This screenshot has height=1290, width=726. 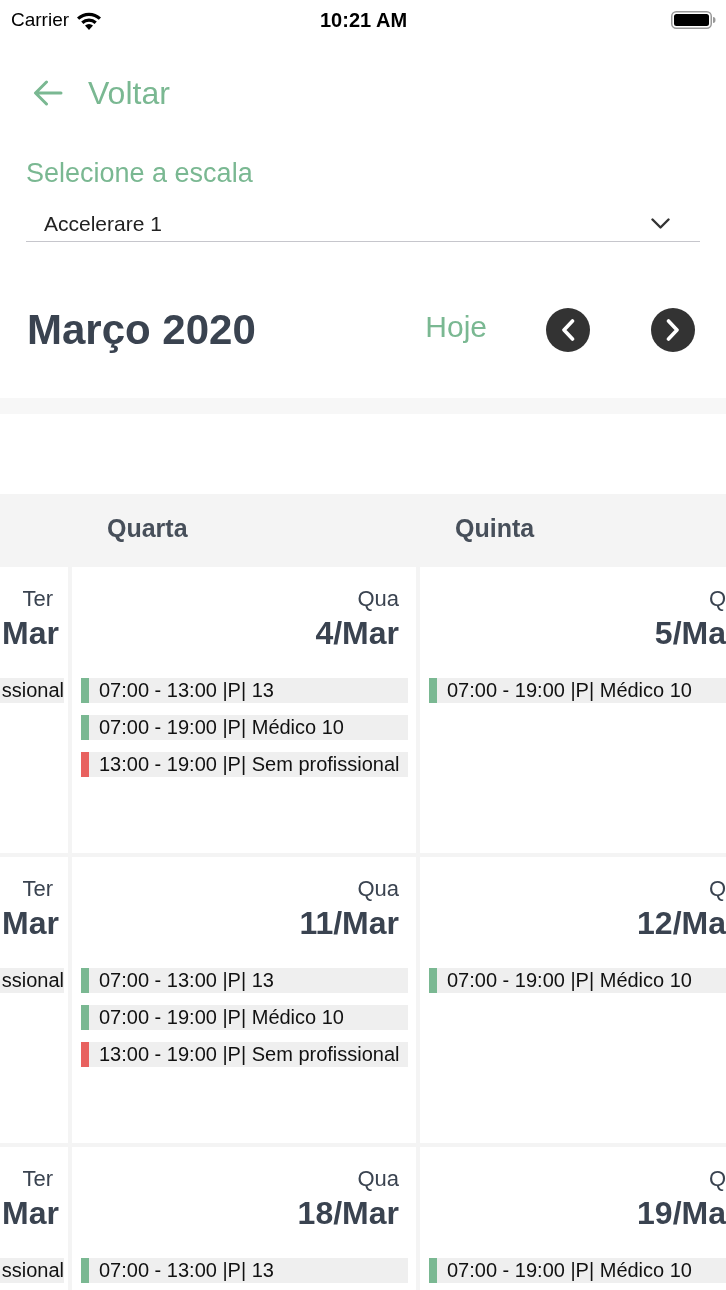 What do you see at coordinates (681, 1213) in the screenshot?
I see `date-label: 19/Ma` at bounding box center [681, 1213].